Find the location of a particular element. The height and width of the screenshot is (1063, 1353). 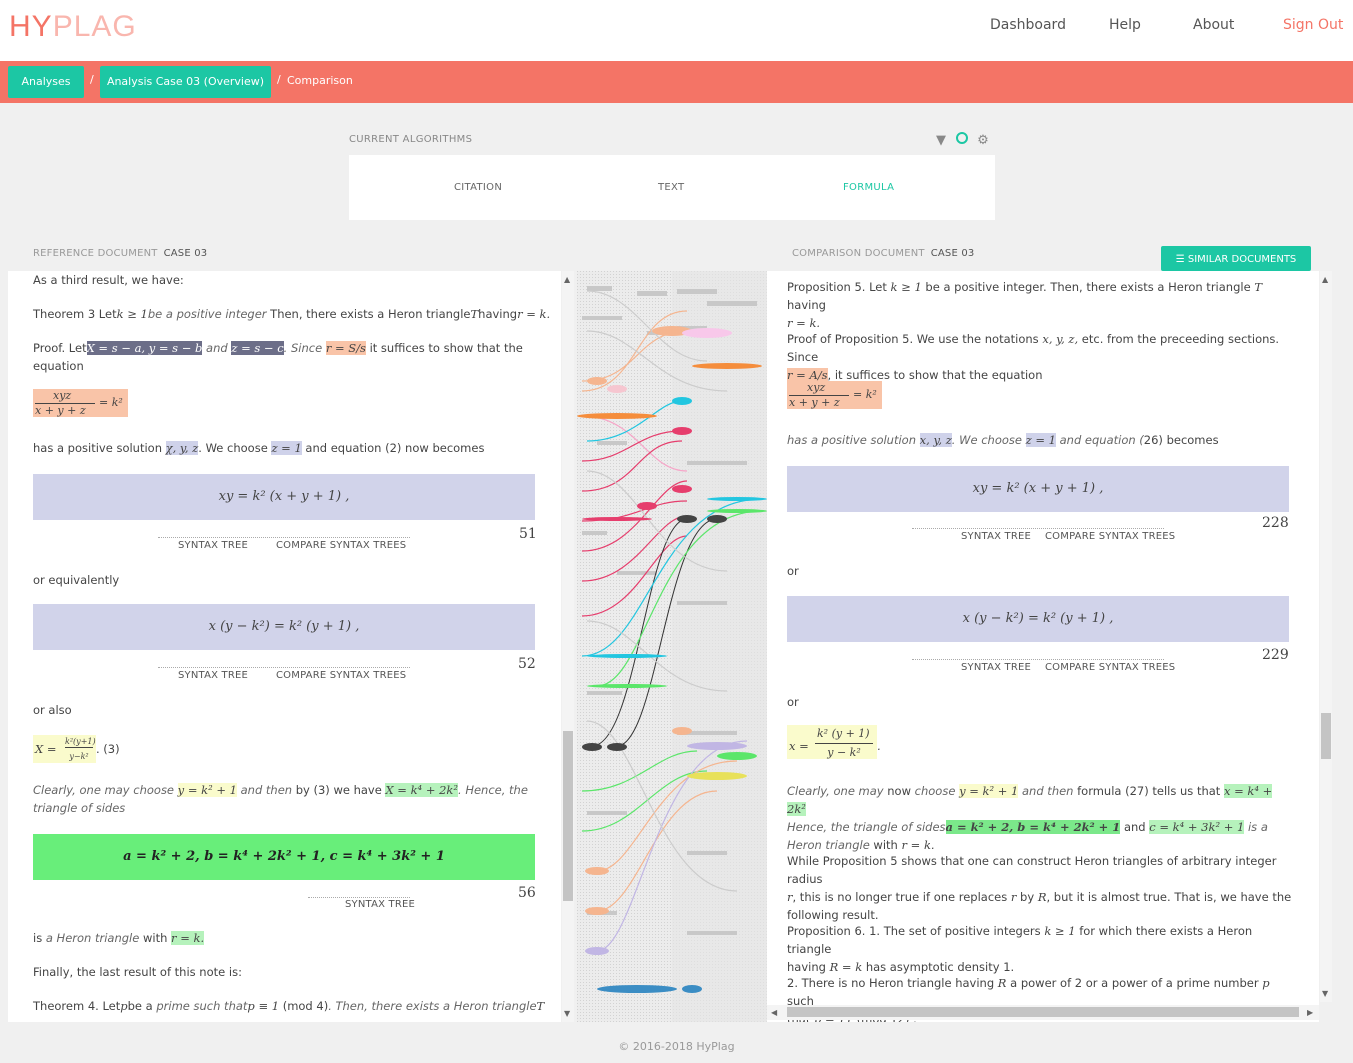

nav-about: About is located at coordinates (1213, 25).